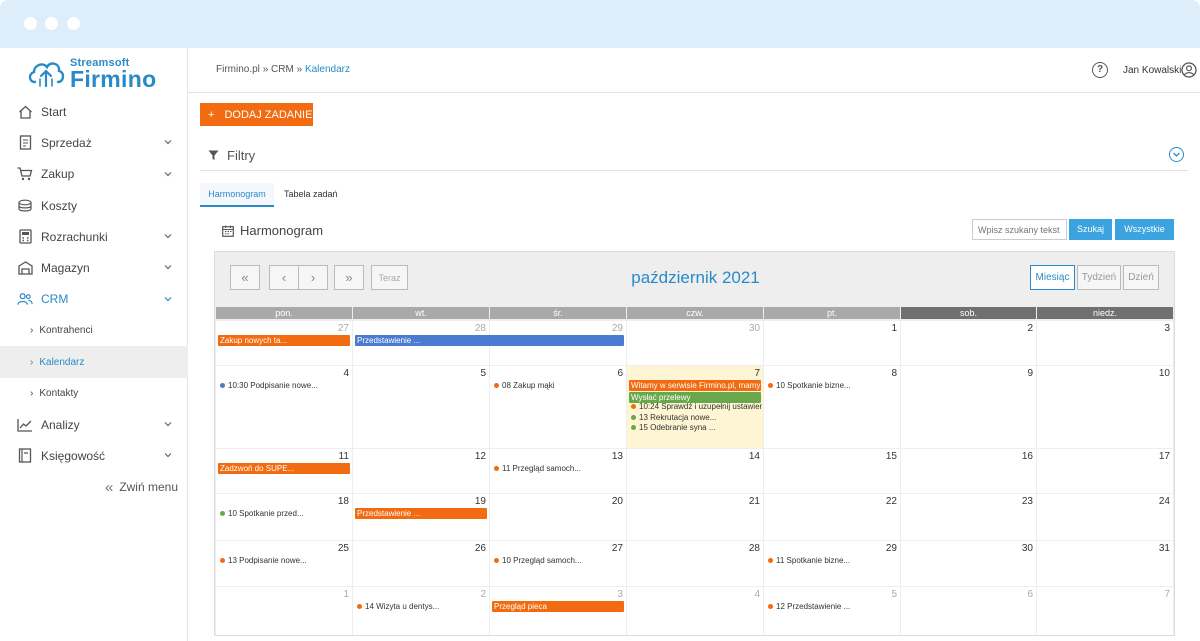 The height and width of the screenshot is (641, 1200). What do you see at coordinates (94, 487) in the screenshot?
I see `collapse-menu-button: « Zwiń menu` at bounding box center [94, 487].